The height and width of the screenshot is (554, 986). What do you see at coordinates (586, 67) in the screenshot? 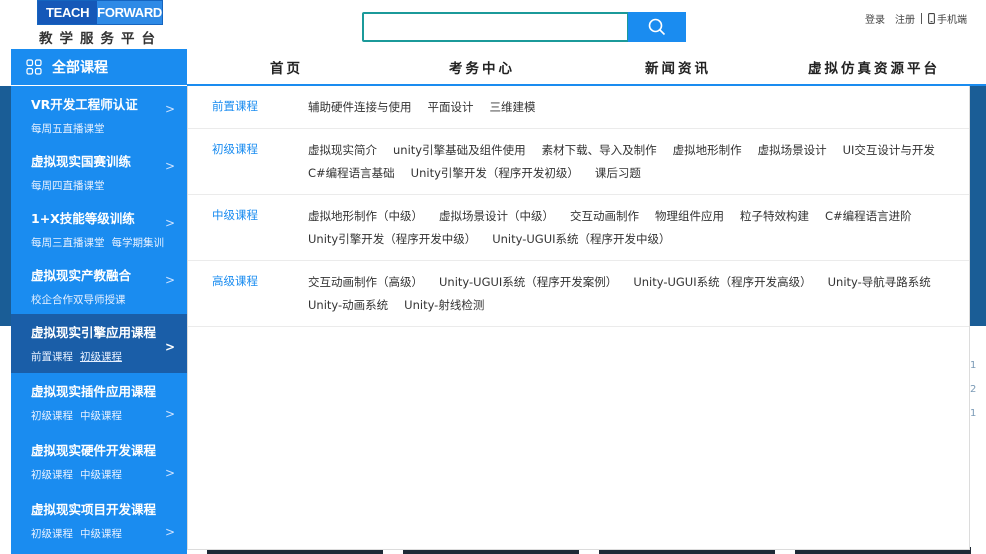
I see `main-nav: 首页 考务中心 新闻资讯 虚拟仿真资源平台` at bounding box center [586, 67].